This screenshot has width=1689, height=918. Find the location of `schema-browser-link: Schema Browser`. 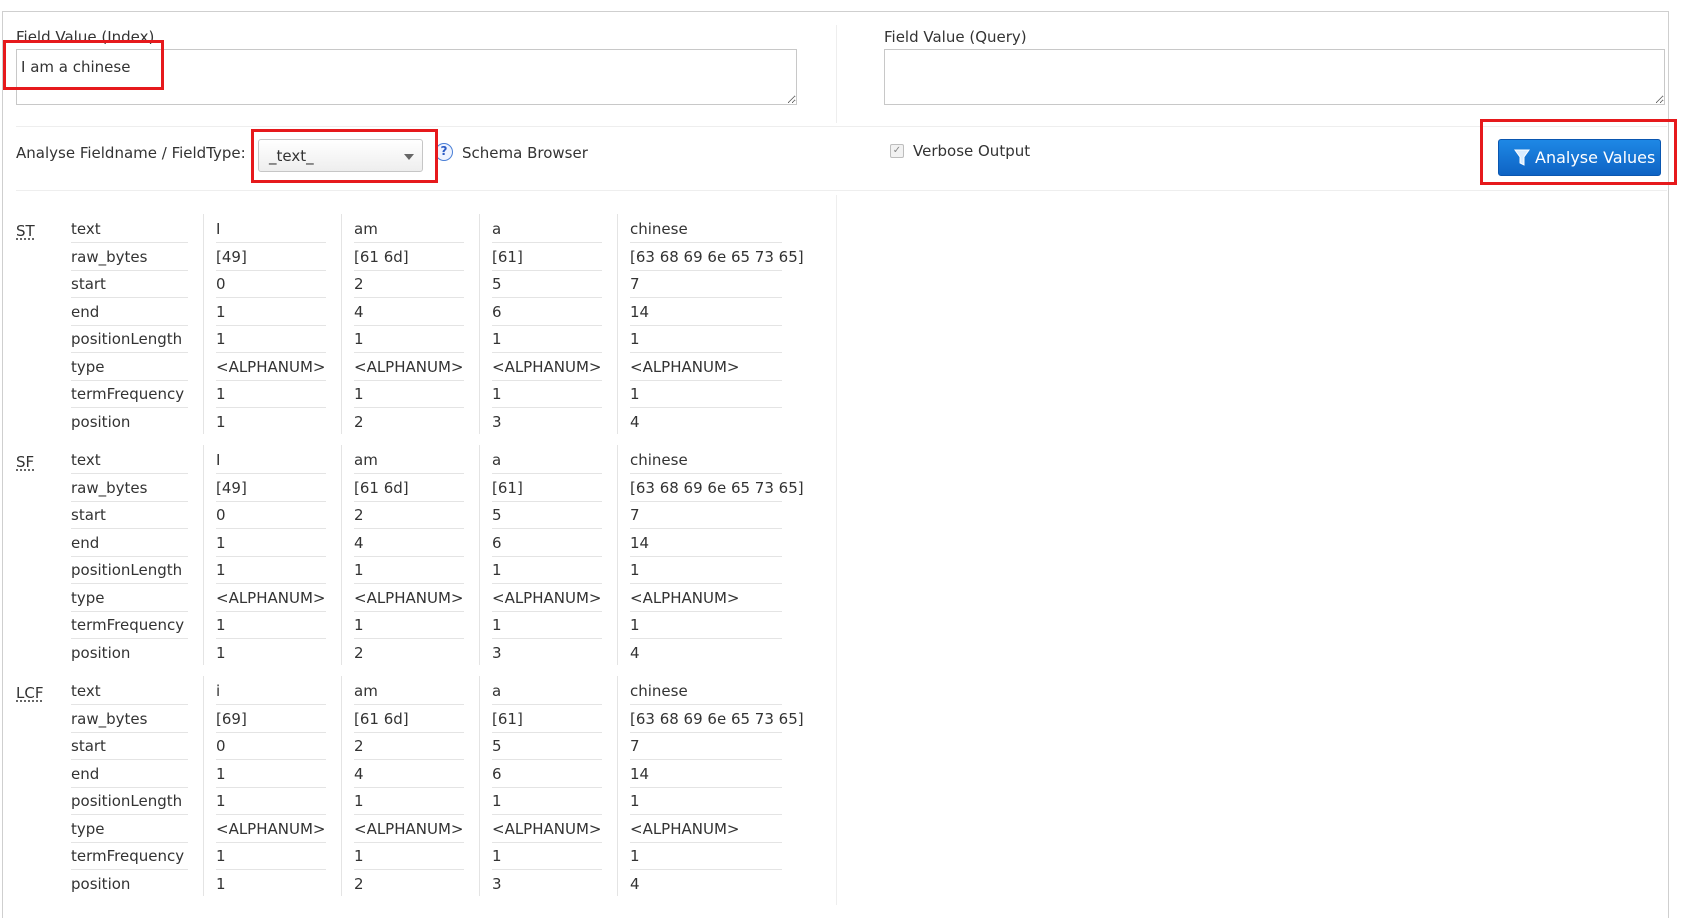

schema-browser-link: Schema Browser is located at coordinates (525, 153).